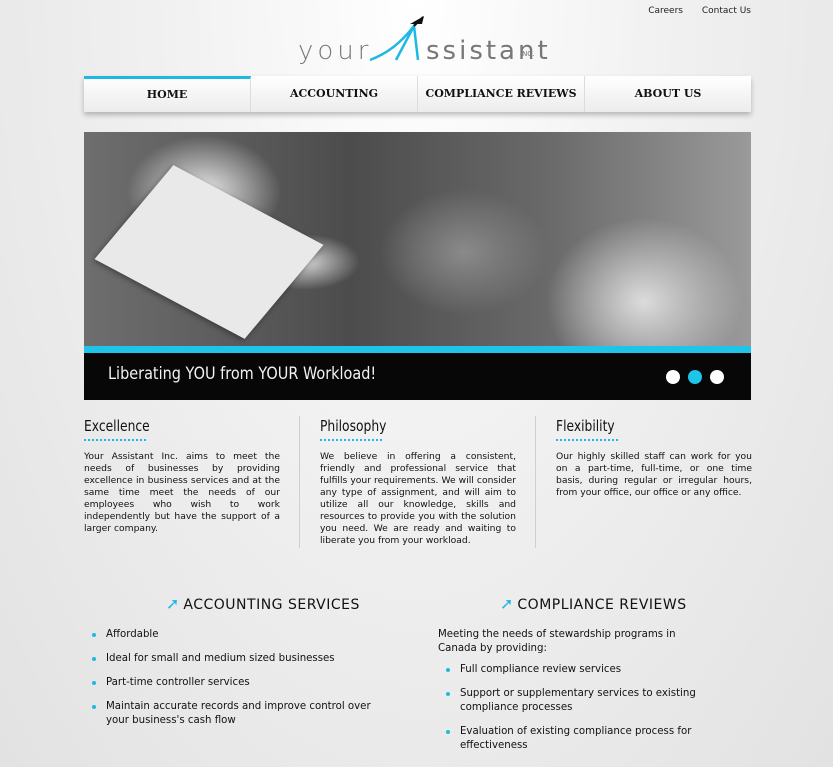  Describe the element at coordinates (501, 94) in the screenshot. I see `tab-compliance-reviews: COMPLIANCE REVIEWS` at that location.